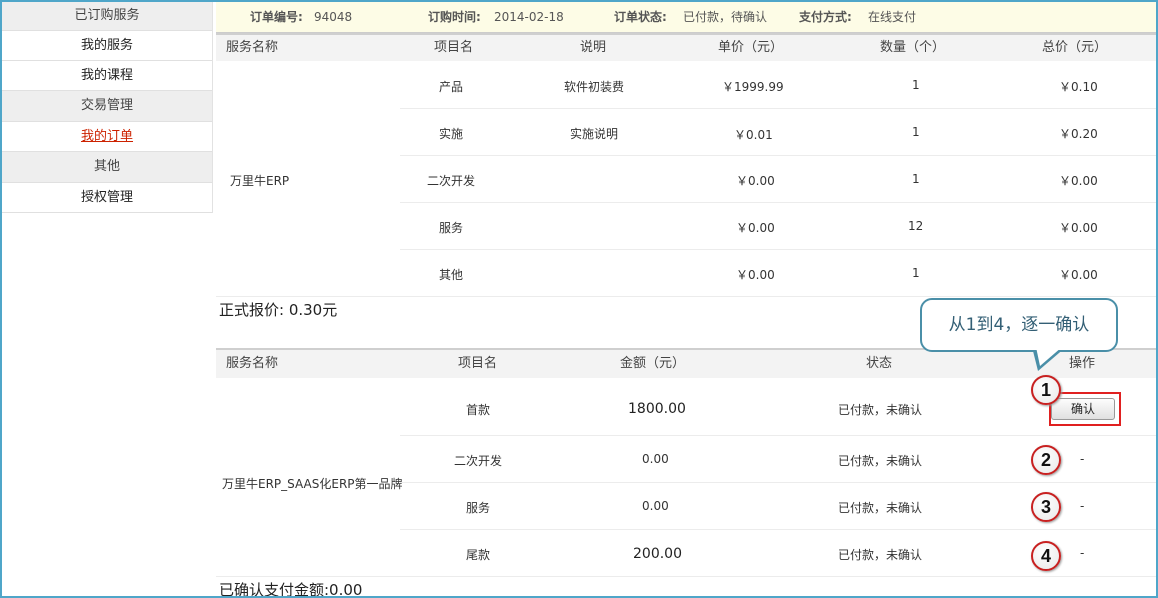  I want to click on item-name: 产品, so click(451, 87).